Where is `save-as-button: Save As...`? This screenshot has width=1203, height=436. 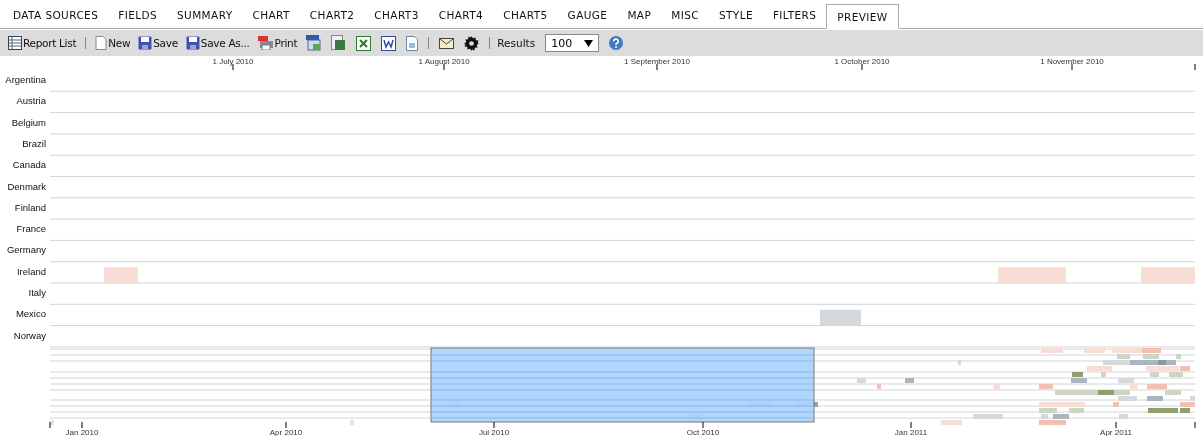 save-as-button: Save As... is located at coordinates (217, 43).